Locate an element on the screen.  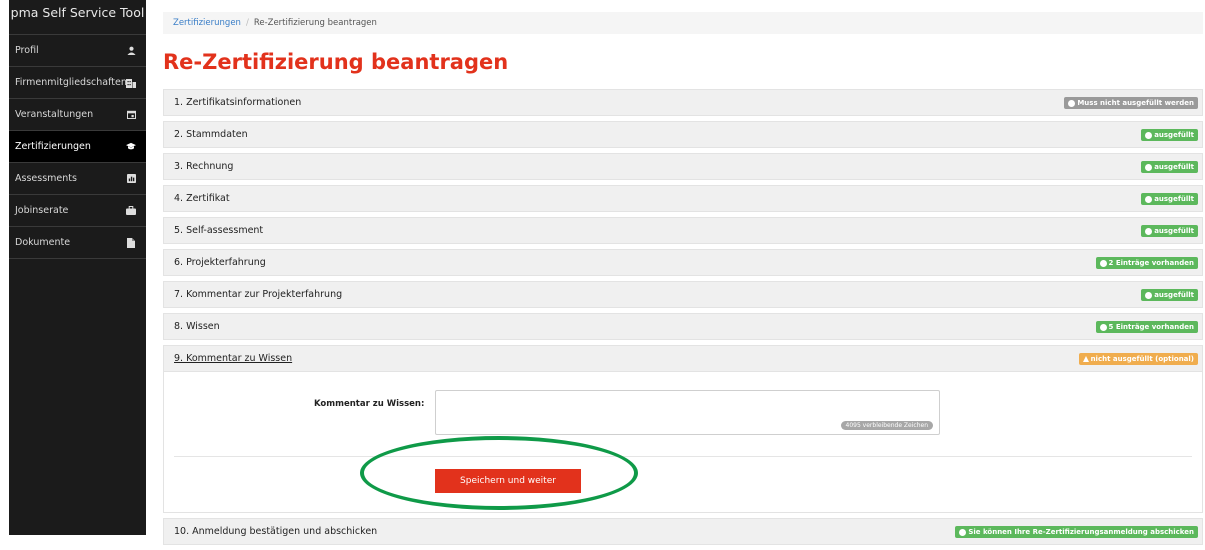
document-icon is located at coordinates (131, 242).